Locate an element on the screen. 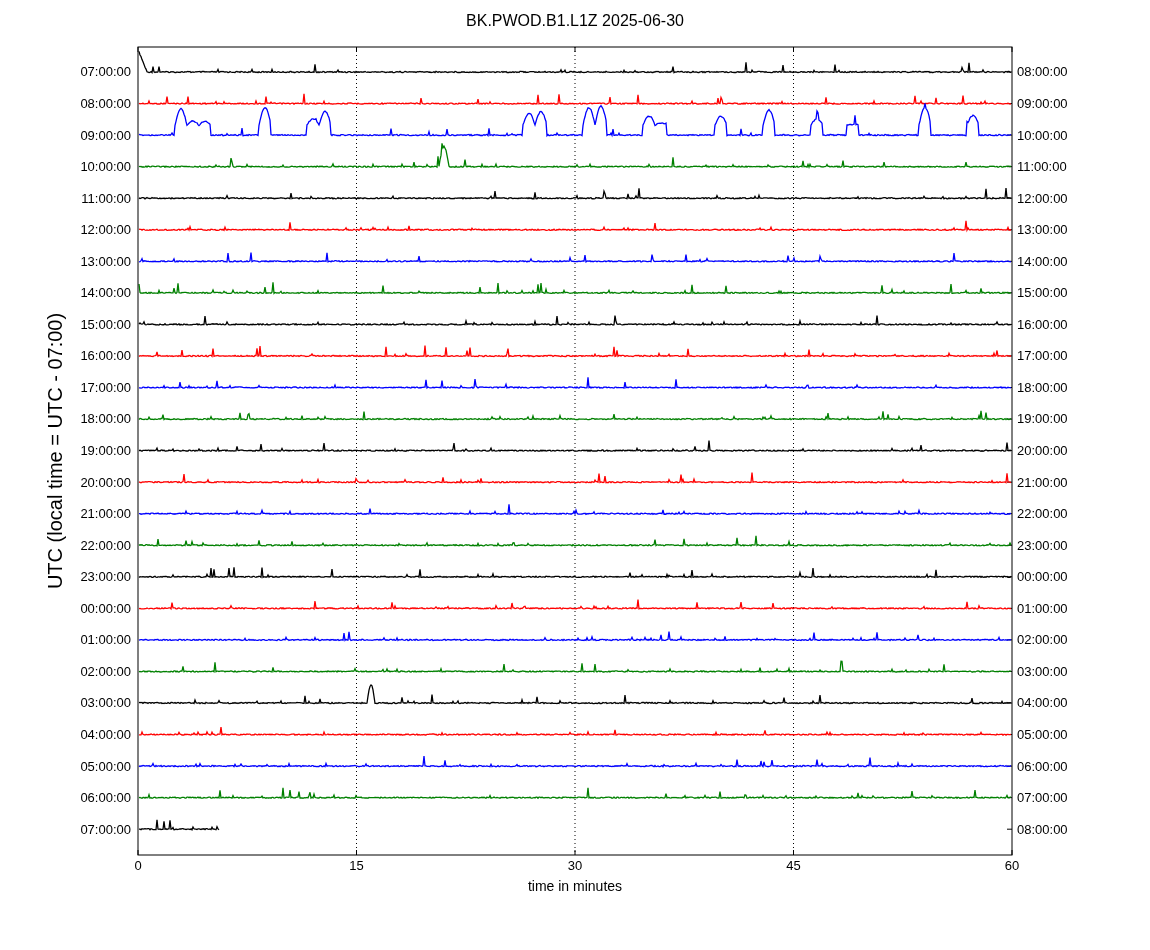 The height and width of the screenshot is (950, 1150). x-tick-label: 0 is located at coordinates (138, 866).